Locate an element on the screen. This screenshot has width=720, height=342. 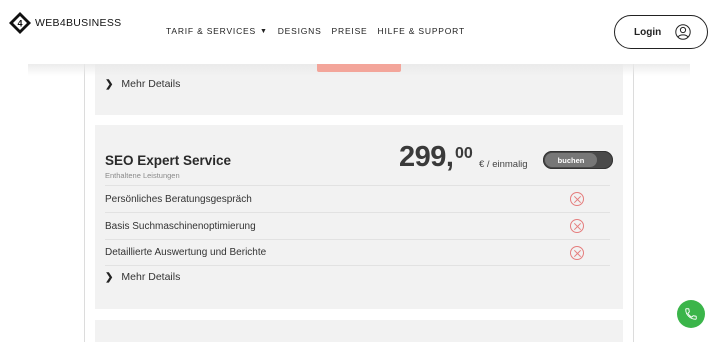
nav-item-label: HILFE & SUPPORT is located at coordinates (421, 31).